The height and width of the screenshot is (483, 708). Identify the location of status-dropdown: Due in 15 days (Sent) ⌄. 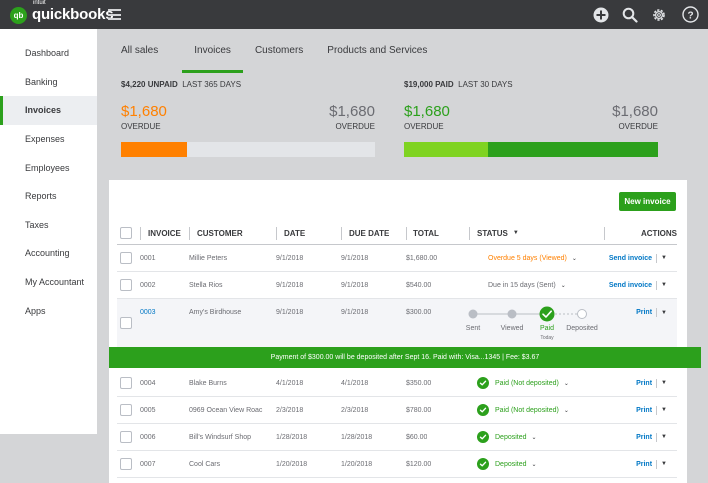
(527, 285).